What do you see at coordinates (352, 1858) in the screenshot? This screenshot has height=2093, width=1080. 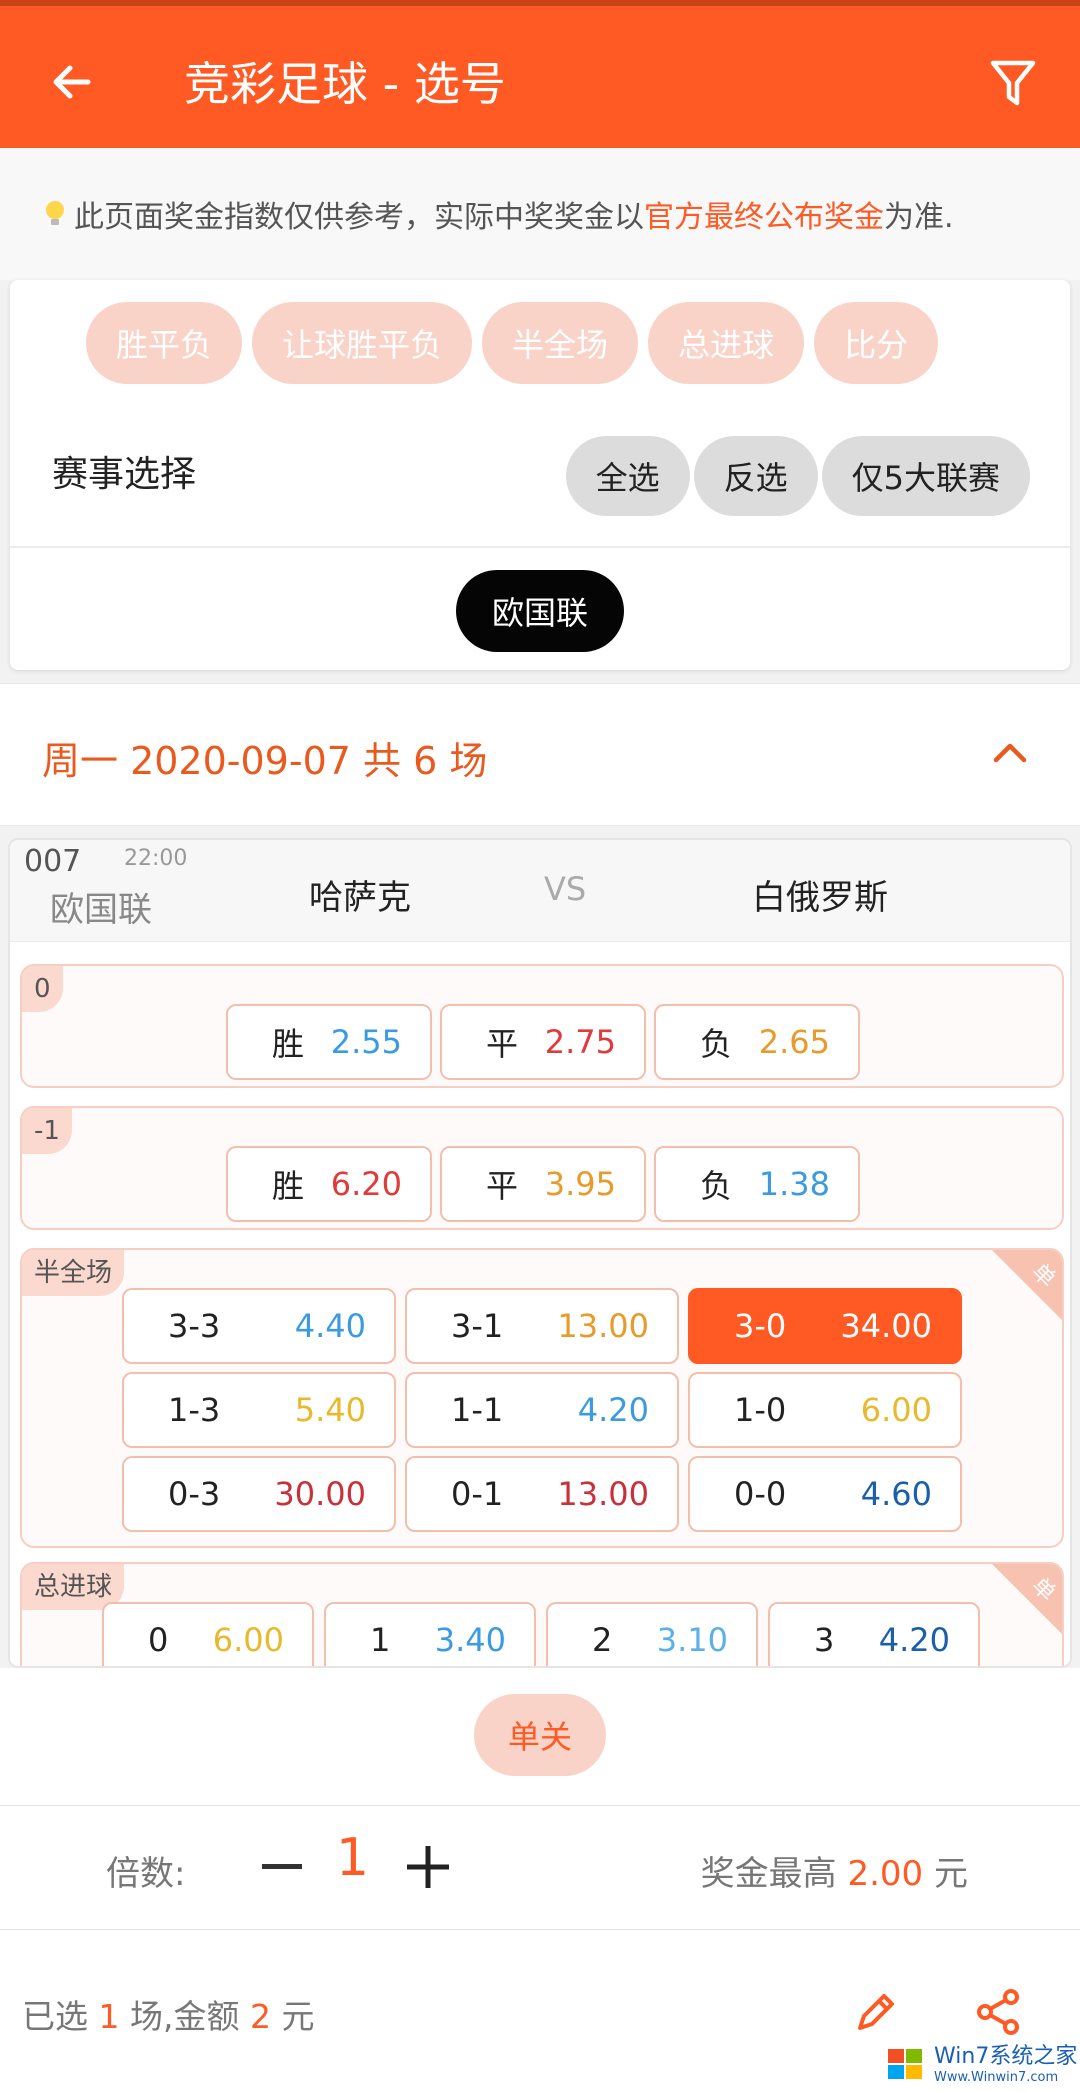 I see `multiplier-value: 1` at bounding box center [352, 1858].